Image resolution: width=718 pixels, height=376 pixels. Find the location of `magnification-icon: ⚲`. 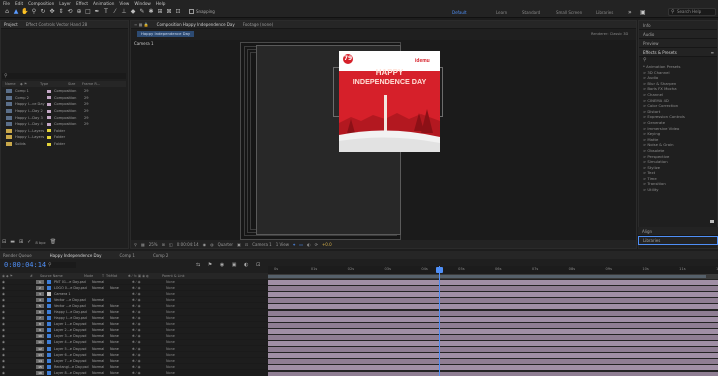

magnification-icon: ⚲ is located at coordinates (135, 244).